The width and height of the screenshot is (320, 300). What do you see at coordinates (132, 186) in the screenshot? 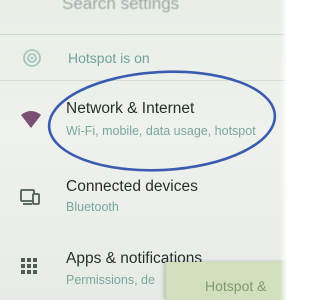
I see `settings-item-title: Connected devices` at bounding box center [132, 186].